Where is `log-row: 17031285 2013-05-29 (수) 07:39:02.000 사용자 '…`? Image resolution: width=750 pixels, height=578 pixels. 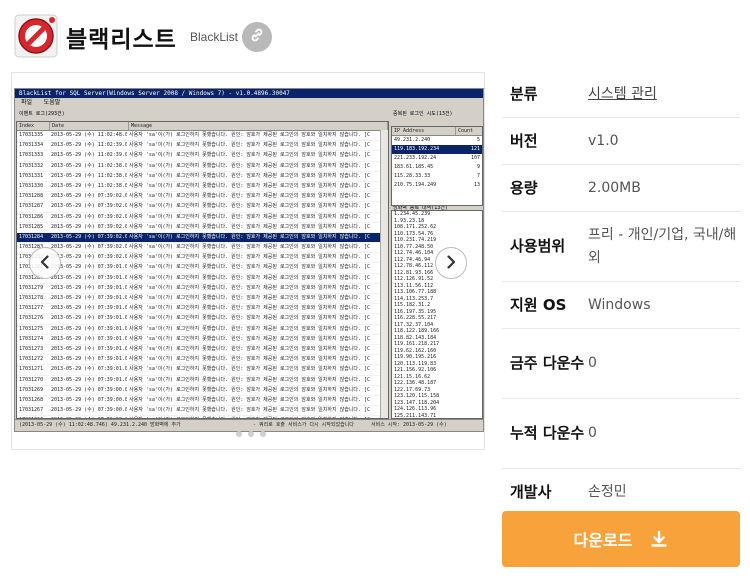
log-row: 17031285 2013-05-29 (수) 07:39:02.000 사용자 '… is located at coordinates (202, 228).